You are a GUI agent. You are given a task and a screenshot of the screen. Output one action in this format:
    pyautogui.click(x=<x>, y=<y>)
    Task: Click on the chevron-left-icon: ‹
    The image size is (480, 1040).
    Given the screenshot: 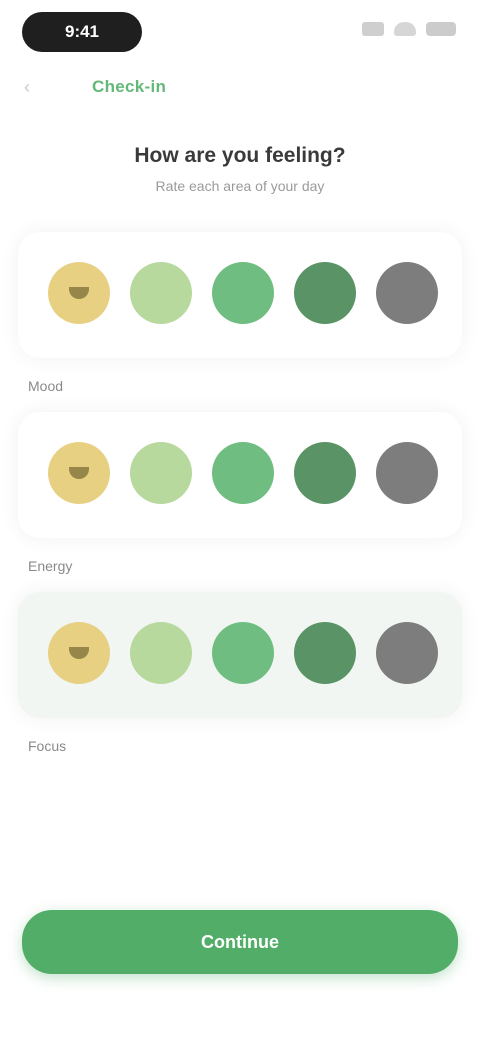 What is the action you would take?
    pyautogui.click(x=44, y=87)
    